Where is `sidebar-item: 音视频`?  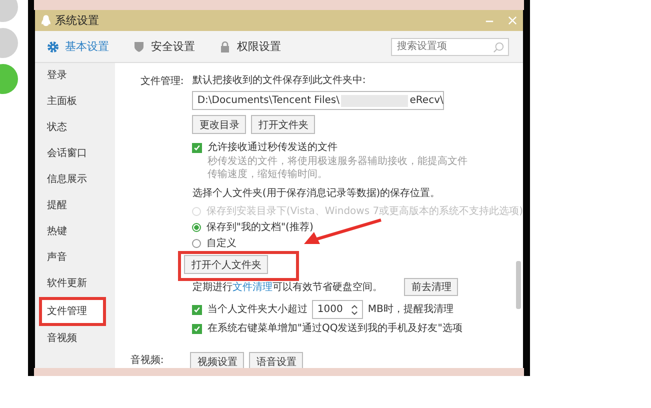
sidebar-item: 音视频 is located at coordinates (75, 339).